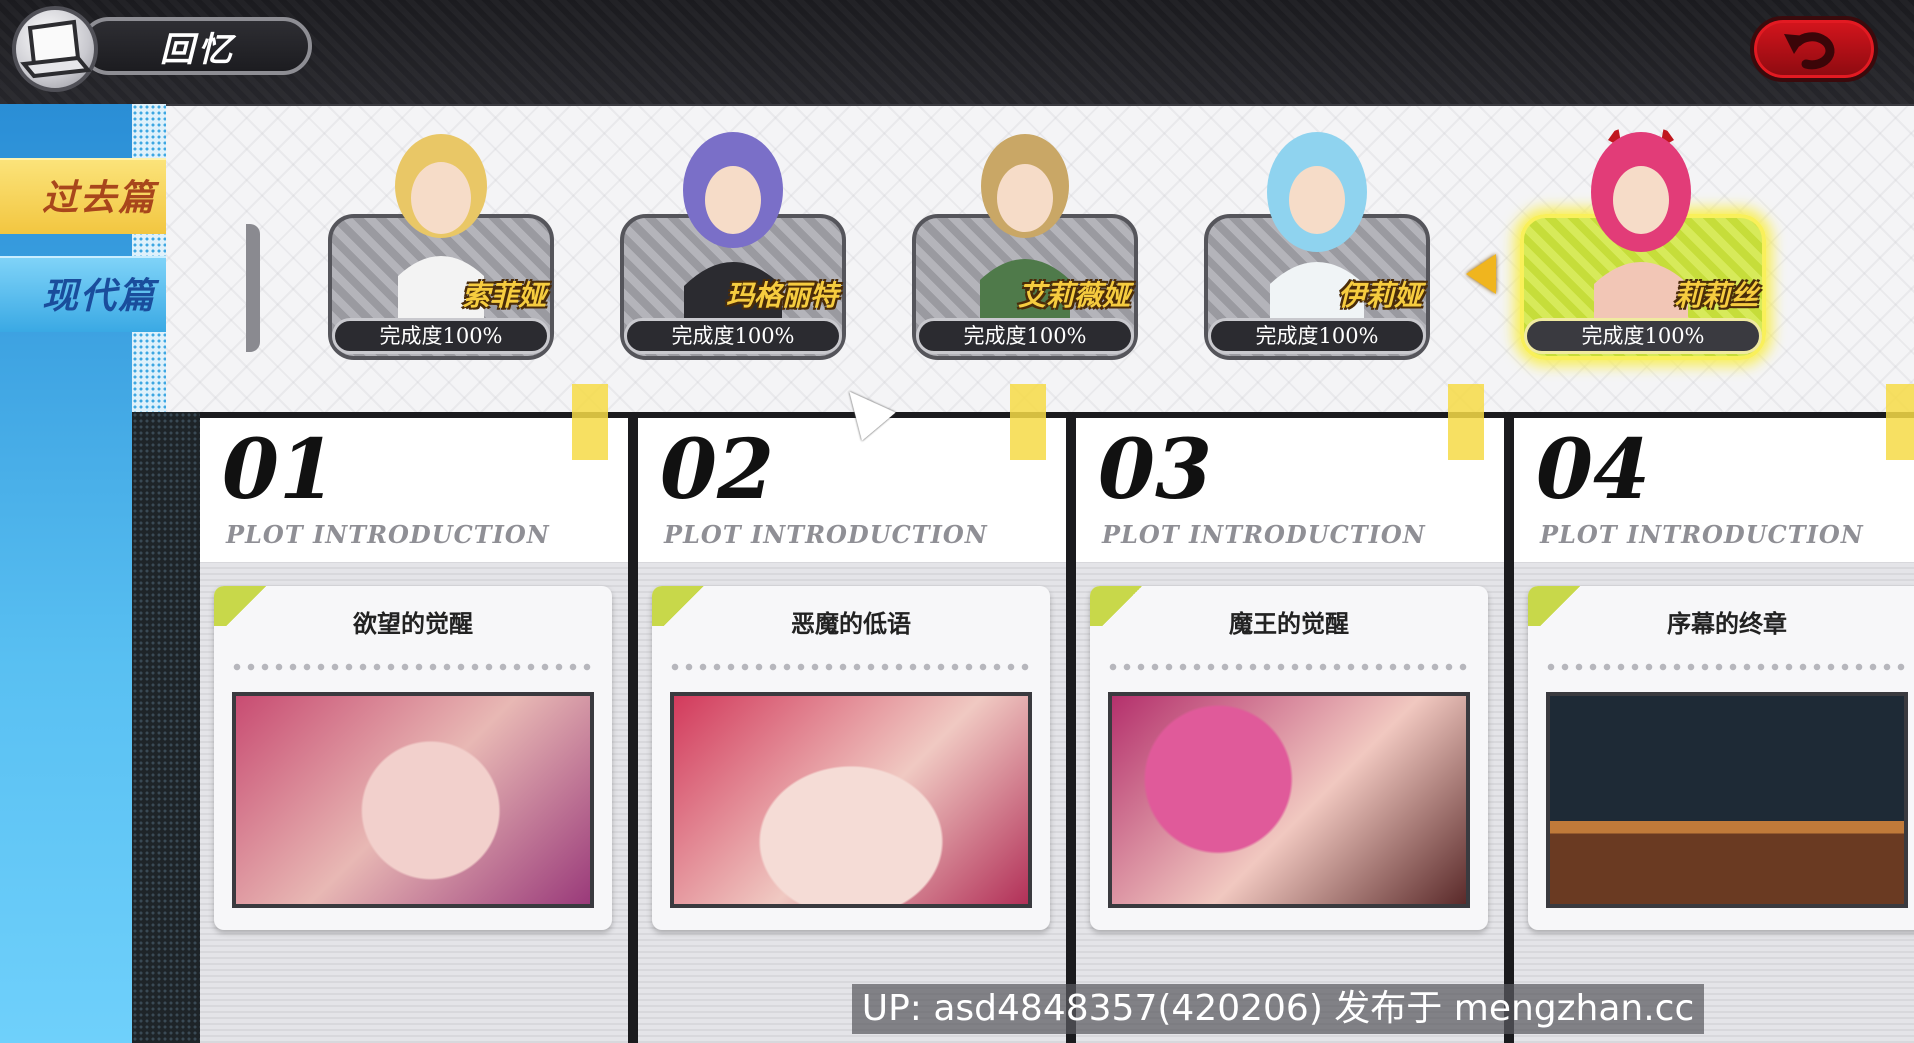 This screenshot has height=1043, width=1914. I want to click on scene-card: 02 PLOT INTRODUCTION 恶魔的低语, so click(852, 730).